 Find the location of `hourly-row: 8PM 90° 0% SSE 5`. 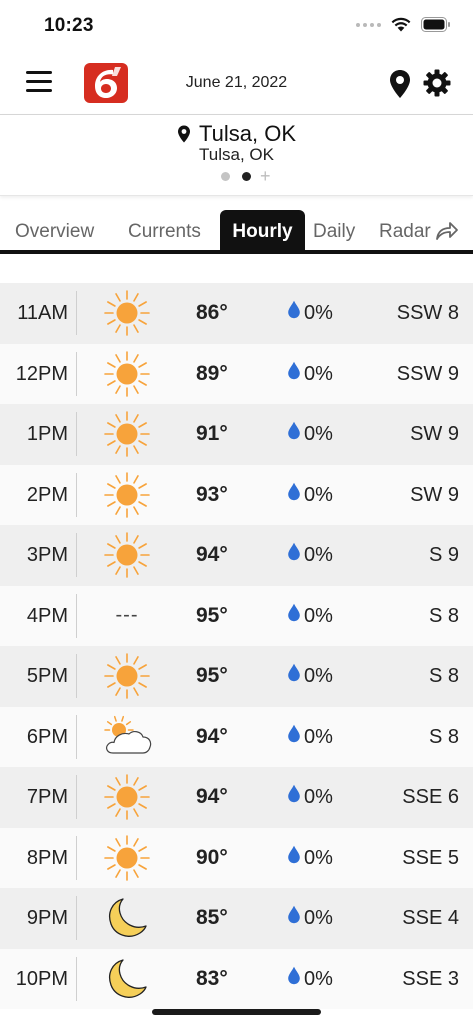

hourly-row: 8PM 90° 0% SSE 5 is located at coordinates (236, 857).